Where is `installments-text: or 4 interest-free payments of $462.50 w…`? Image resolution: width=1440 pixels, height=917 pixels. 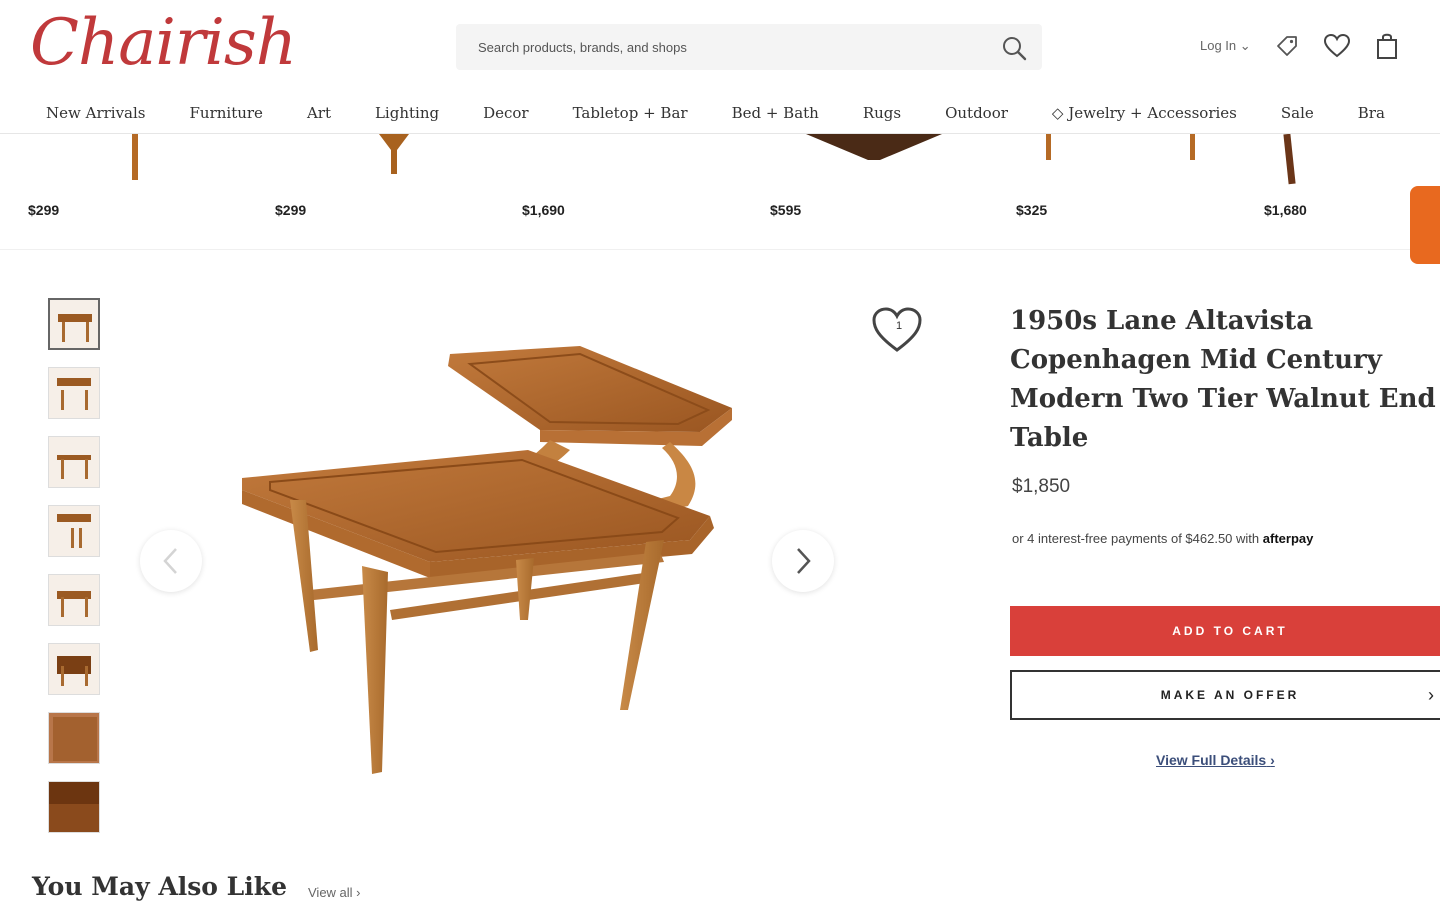 installments-text: or 4 interest-free payments of $462.50 w… is located at coordinates (1136, 538).